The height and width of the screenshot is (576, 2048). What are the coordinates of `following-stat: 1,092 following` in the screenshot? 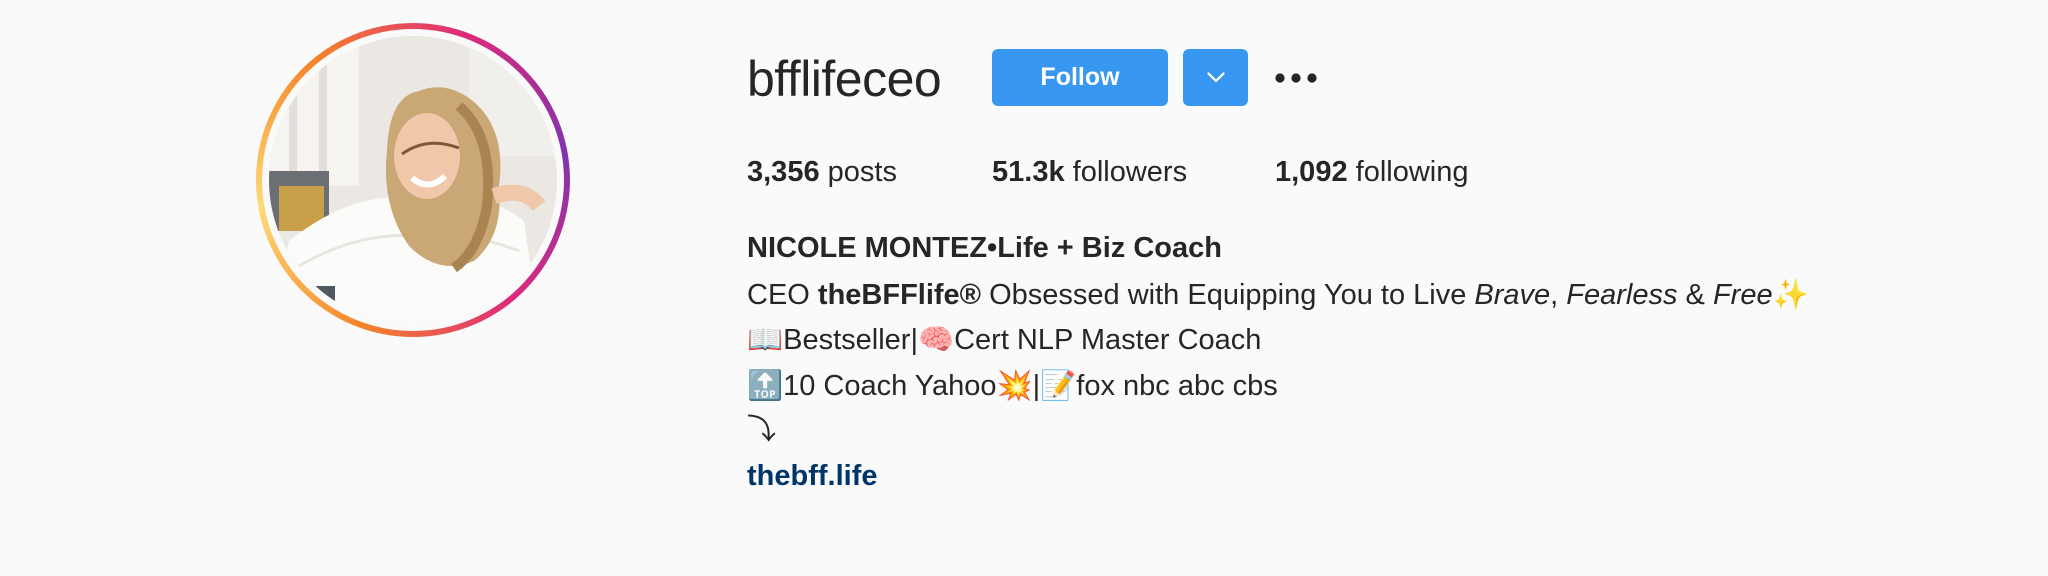 It's located at (1371, 172).